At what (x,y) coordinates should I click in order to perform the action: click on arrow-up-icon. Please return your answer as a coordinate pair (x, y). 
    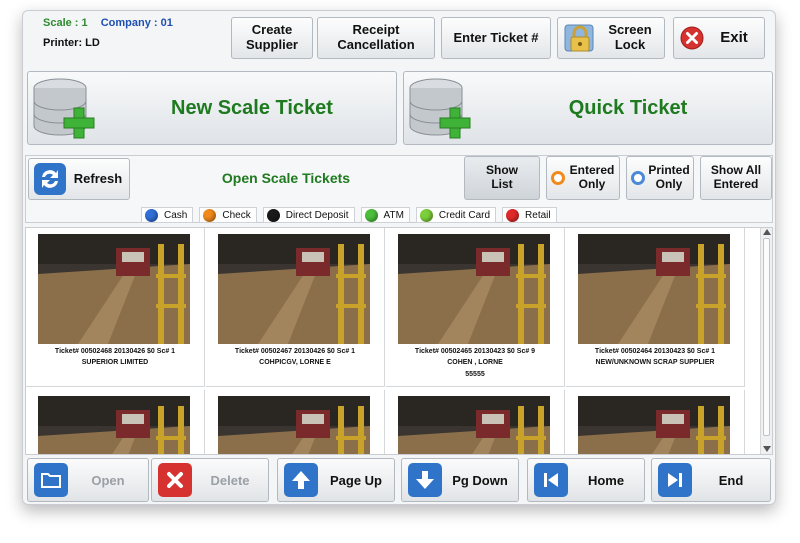
    Looking at the image, I should click on (301, 480).